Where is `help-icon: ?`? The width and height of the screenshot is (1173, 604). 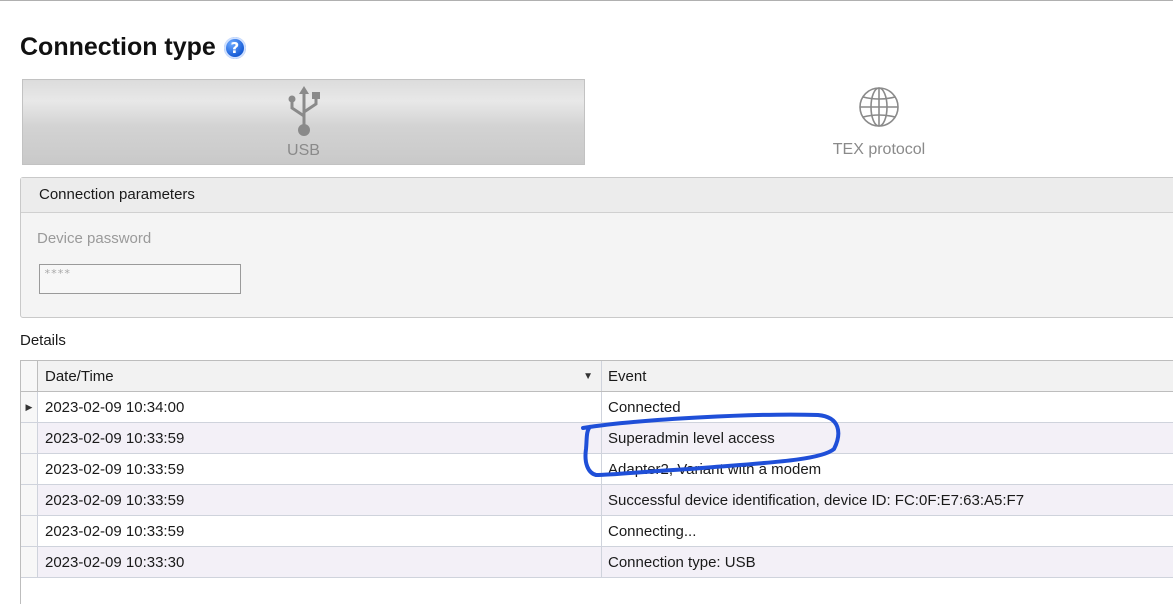
help-icon: ? is located at coordinates (234, 47).